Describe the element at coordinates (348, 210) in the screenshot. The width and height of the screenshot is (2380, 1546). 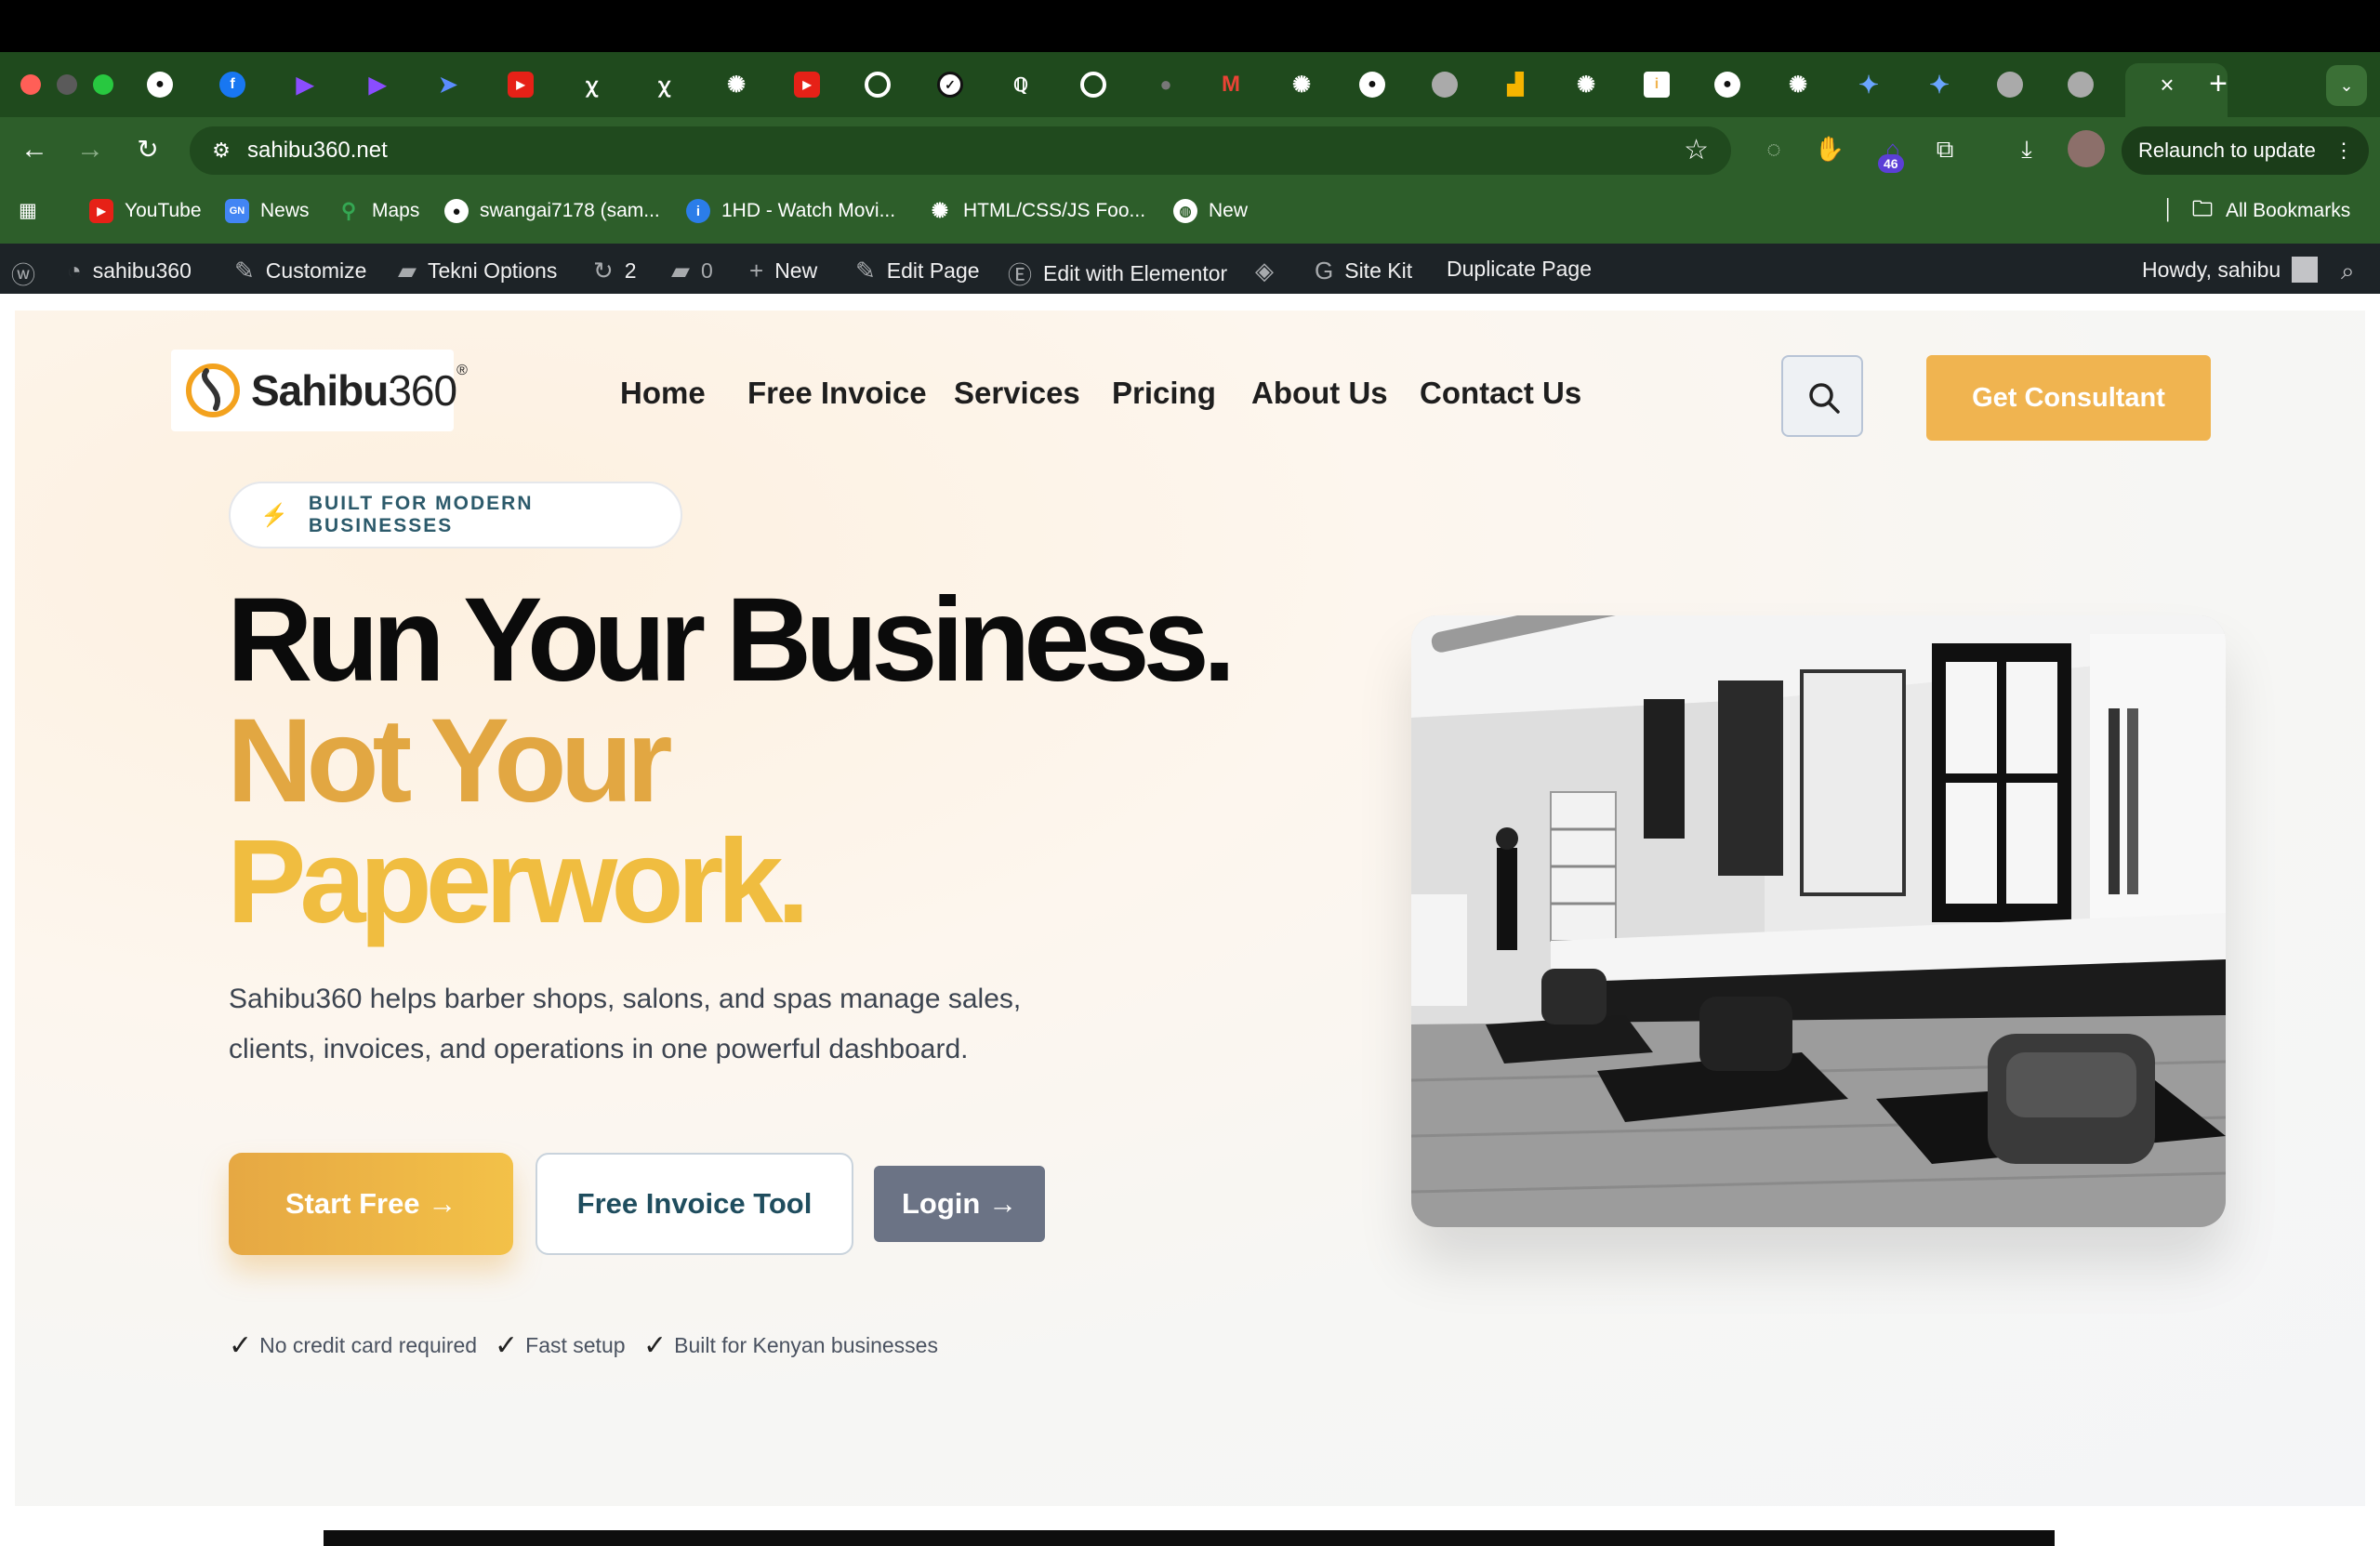
I see `maps-icon: ⚲` at that location.